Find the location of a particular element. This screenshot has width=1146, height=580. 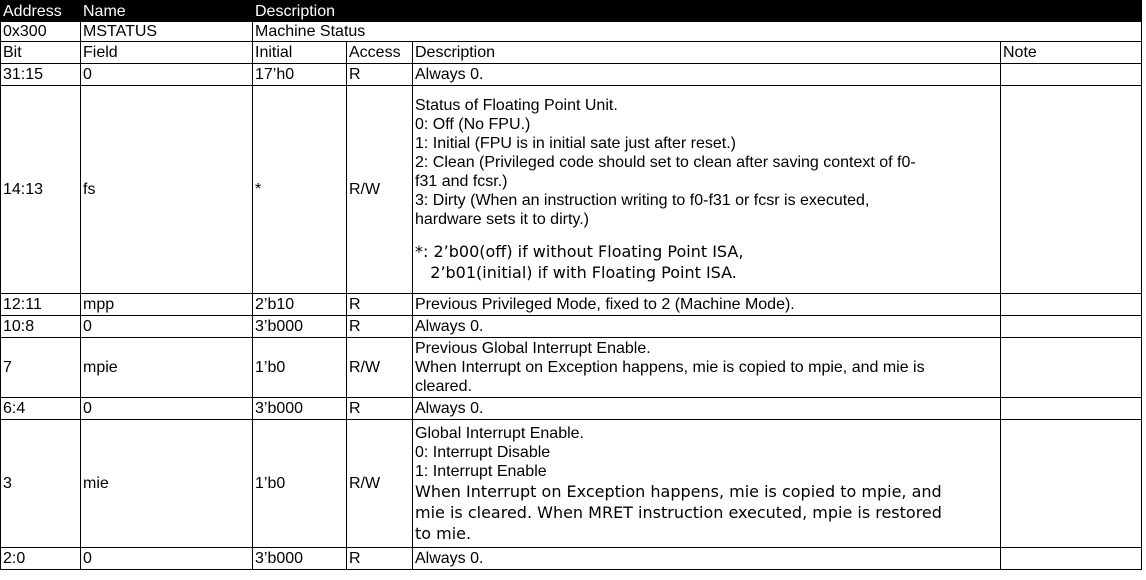

initial-cell: 2’b10 is located at coordinates (299, 304).